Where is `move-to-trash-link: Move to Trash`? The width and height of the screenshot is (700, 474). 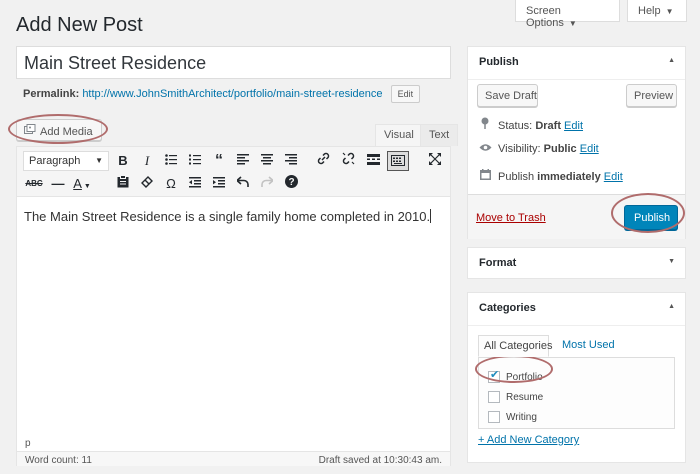 move-to-trash-link: Move to Trash is located at coordinates (511, 218).